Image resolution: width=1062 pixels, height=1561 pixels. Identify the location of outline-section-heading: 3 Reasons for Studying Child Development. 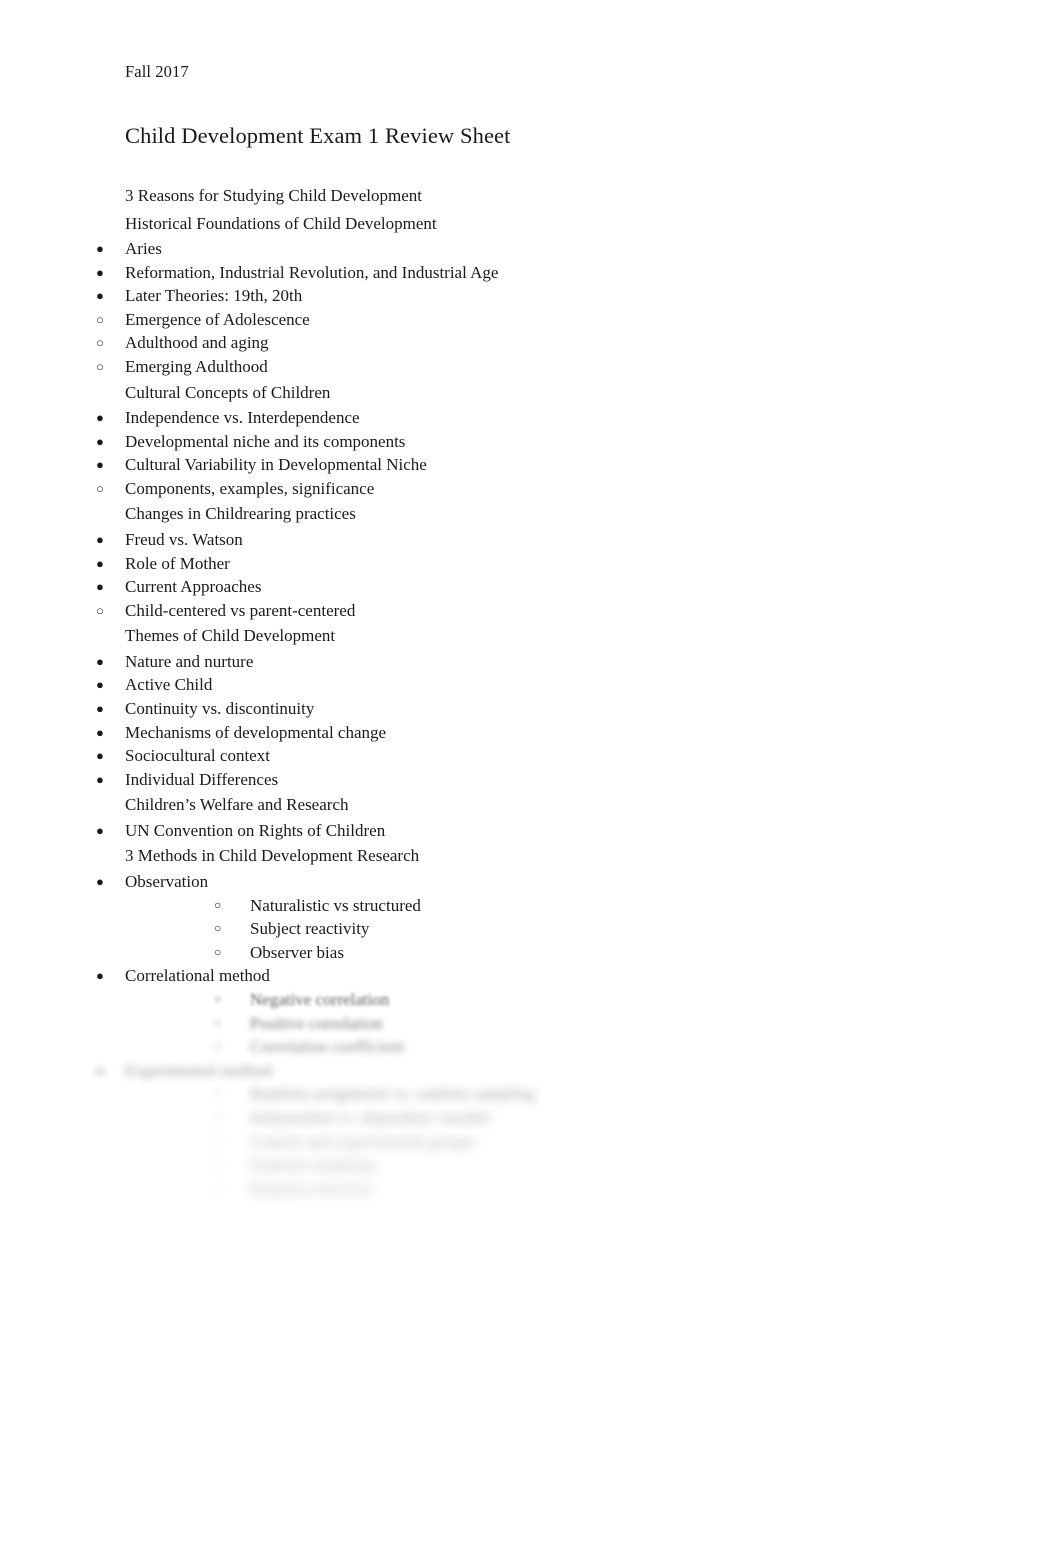
(531, 196).